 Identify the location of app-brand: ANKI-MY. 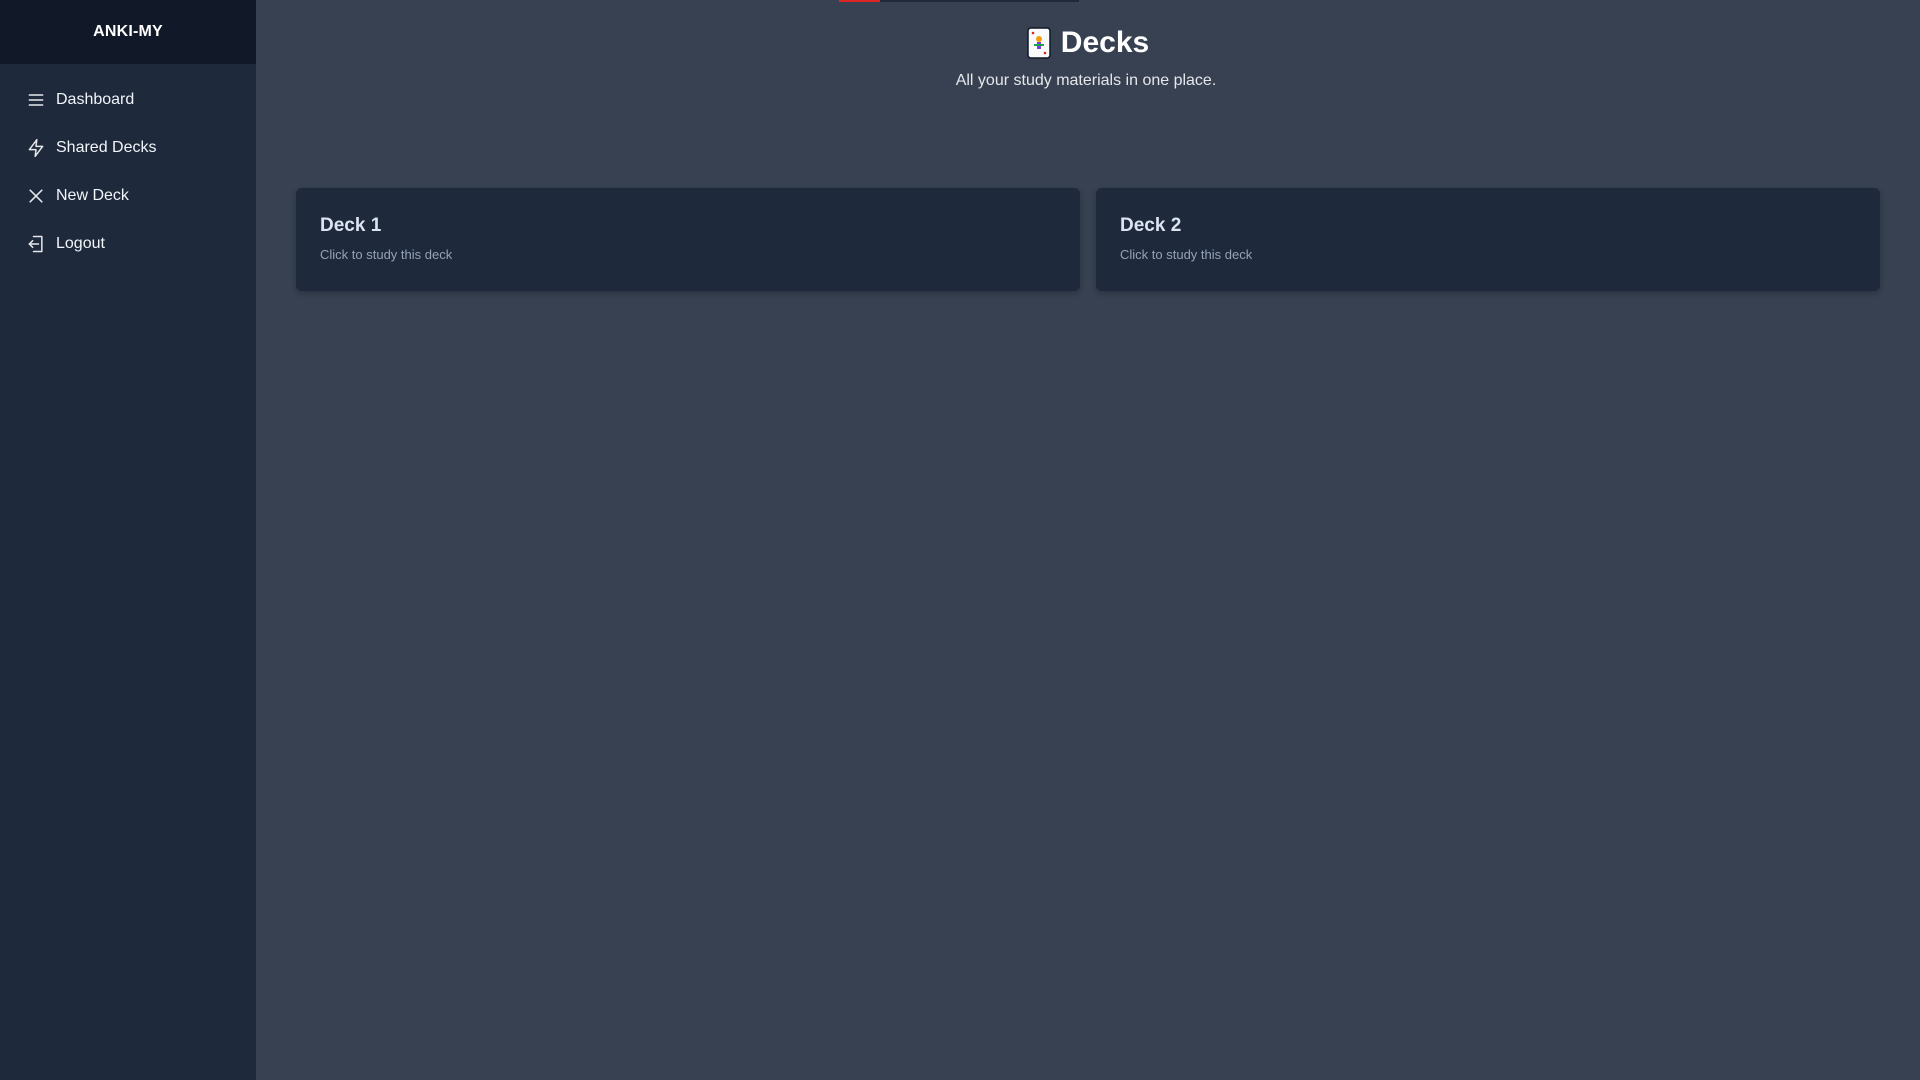
(128, 32).